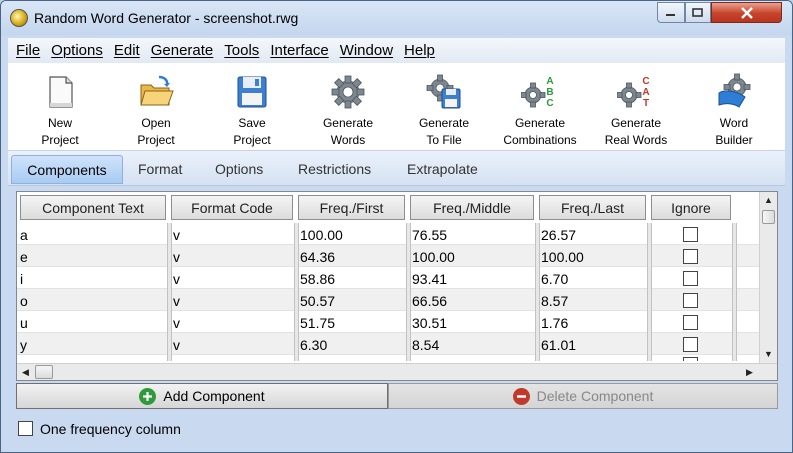  I want to click on maximize-button, so click(698, 12).